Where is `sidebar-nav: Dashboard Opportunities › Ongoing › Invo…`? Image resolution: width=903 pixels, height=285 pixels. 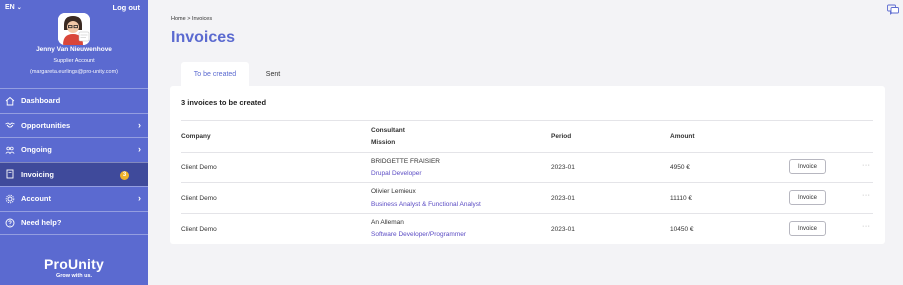
sidebar-nav: Dashboard Opportunities › Ongoing › Invo… is located at coordinates (74, 161).